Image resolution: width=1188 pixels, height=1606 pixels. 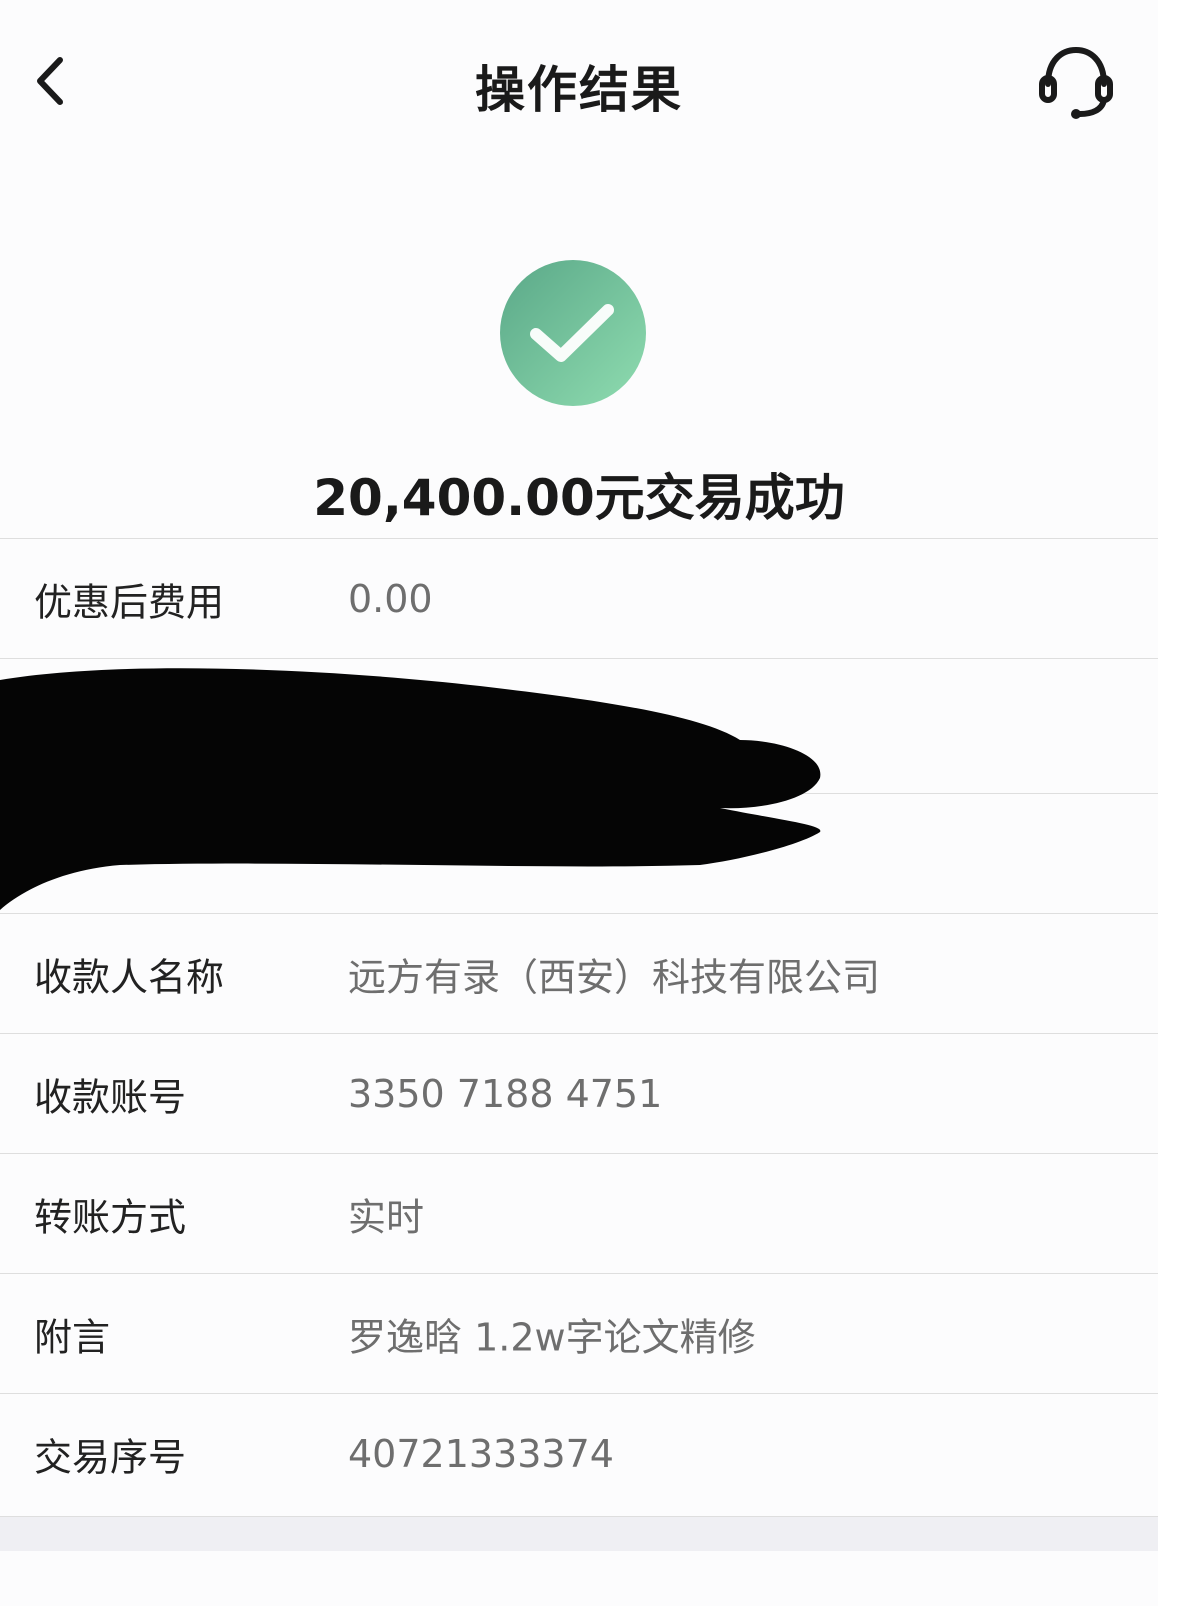 What do you see at coordinates (129, 977) in the screenshot?
I see `detail-label: 收款人名称` at bounding box center [129, 977].